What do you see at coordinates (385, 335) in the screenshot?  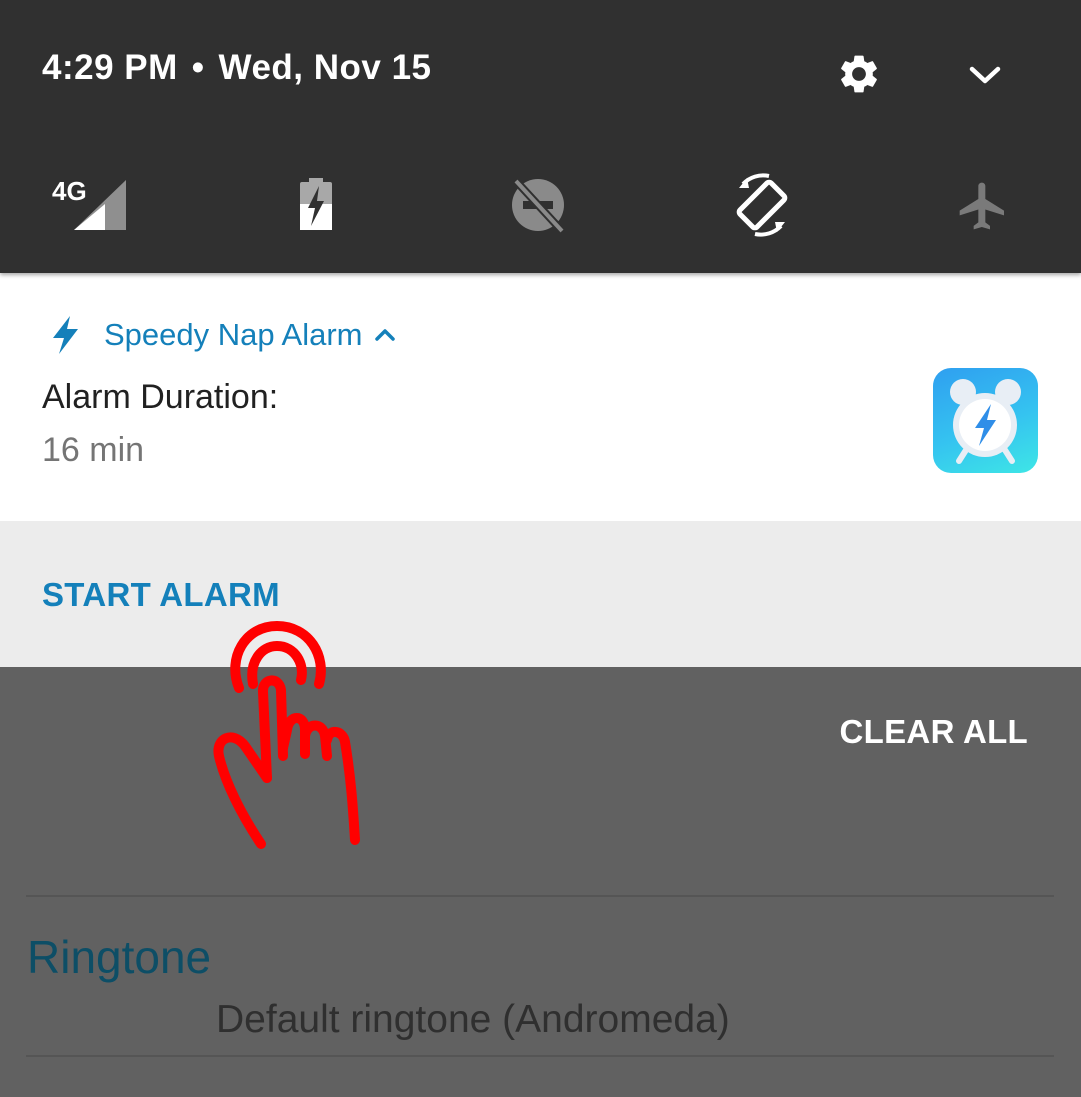 I see `chevron-up-icon` at bounding box center [385, 335].